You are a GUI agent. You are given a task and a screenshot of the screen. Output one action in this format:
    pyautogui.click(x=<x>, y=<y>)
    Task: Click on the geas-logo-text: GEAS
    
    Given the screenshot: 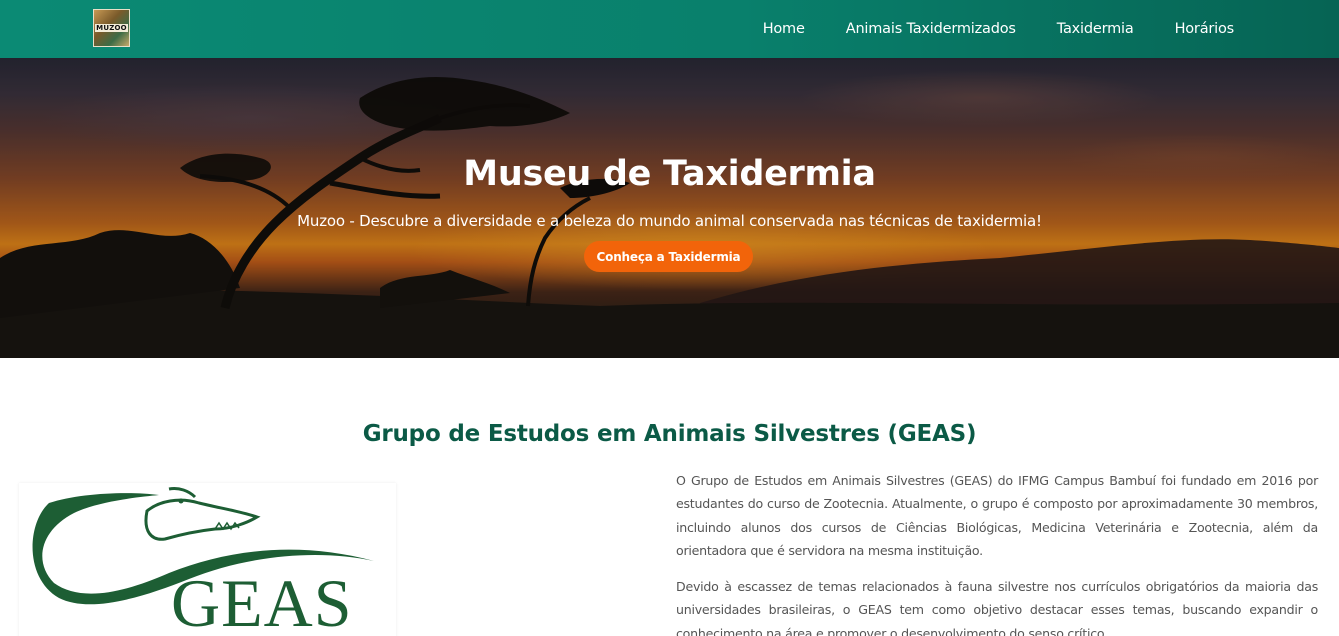 What is the action you would take?
    pyautogui.click(x=262, y=600)
    